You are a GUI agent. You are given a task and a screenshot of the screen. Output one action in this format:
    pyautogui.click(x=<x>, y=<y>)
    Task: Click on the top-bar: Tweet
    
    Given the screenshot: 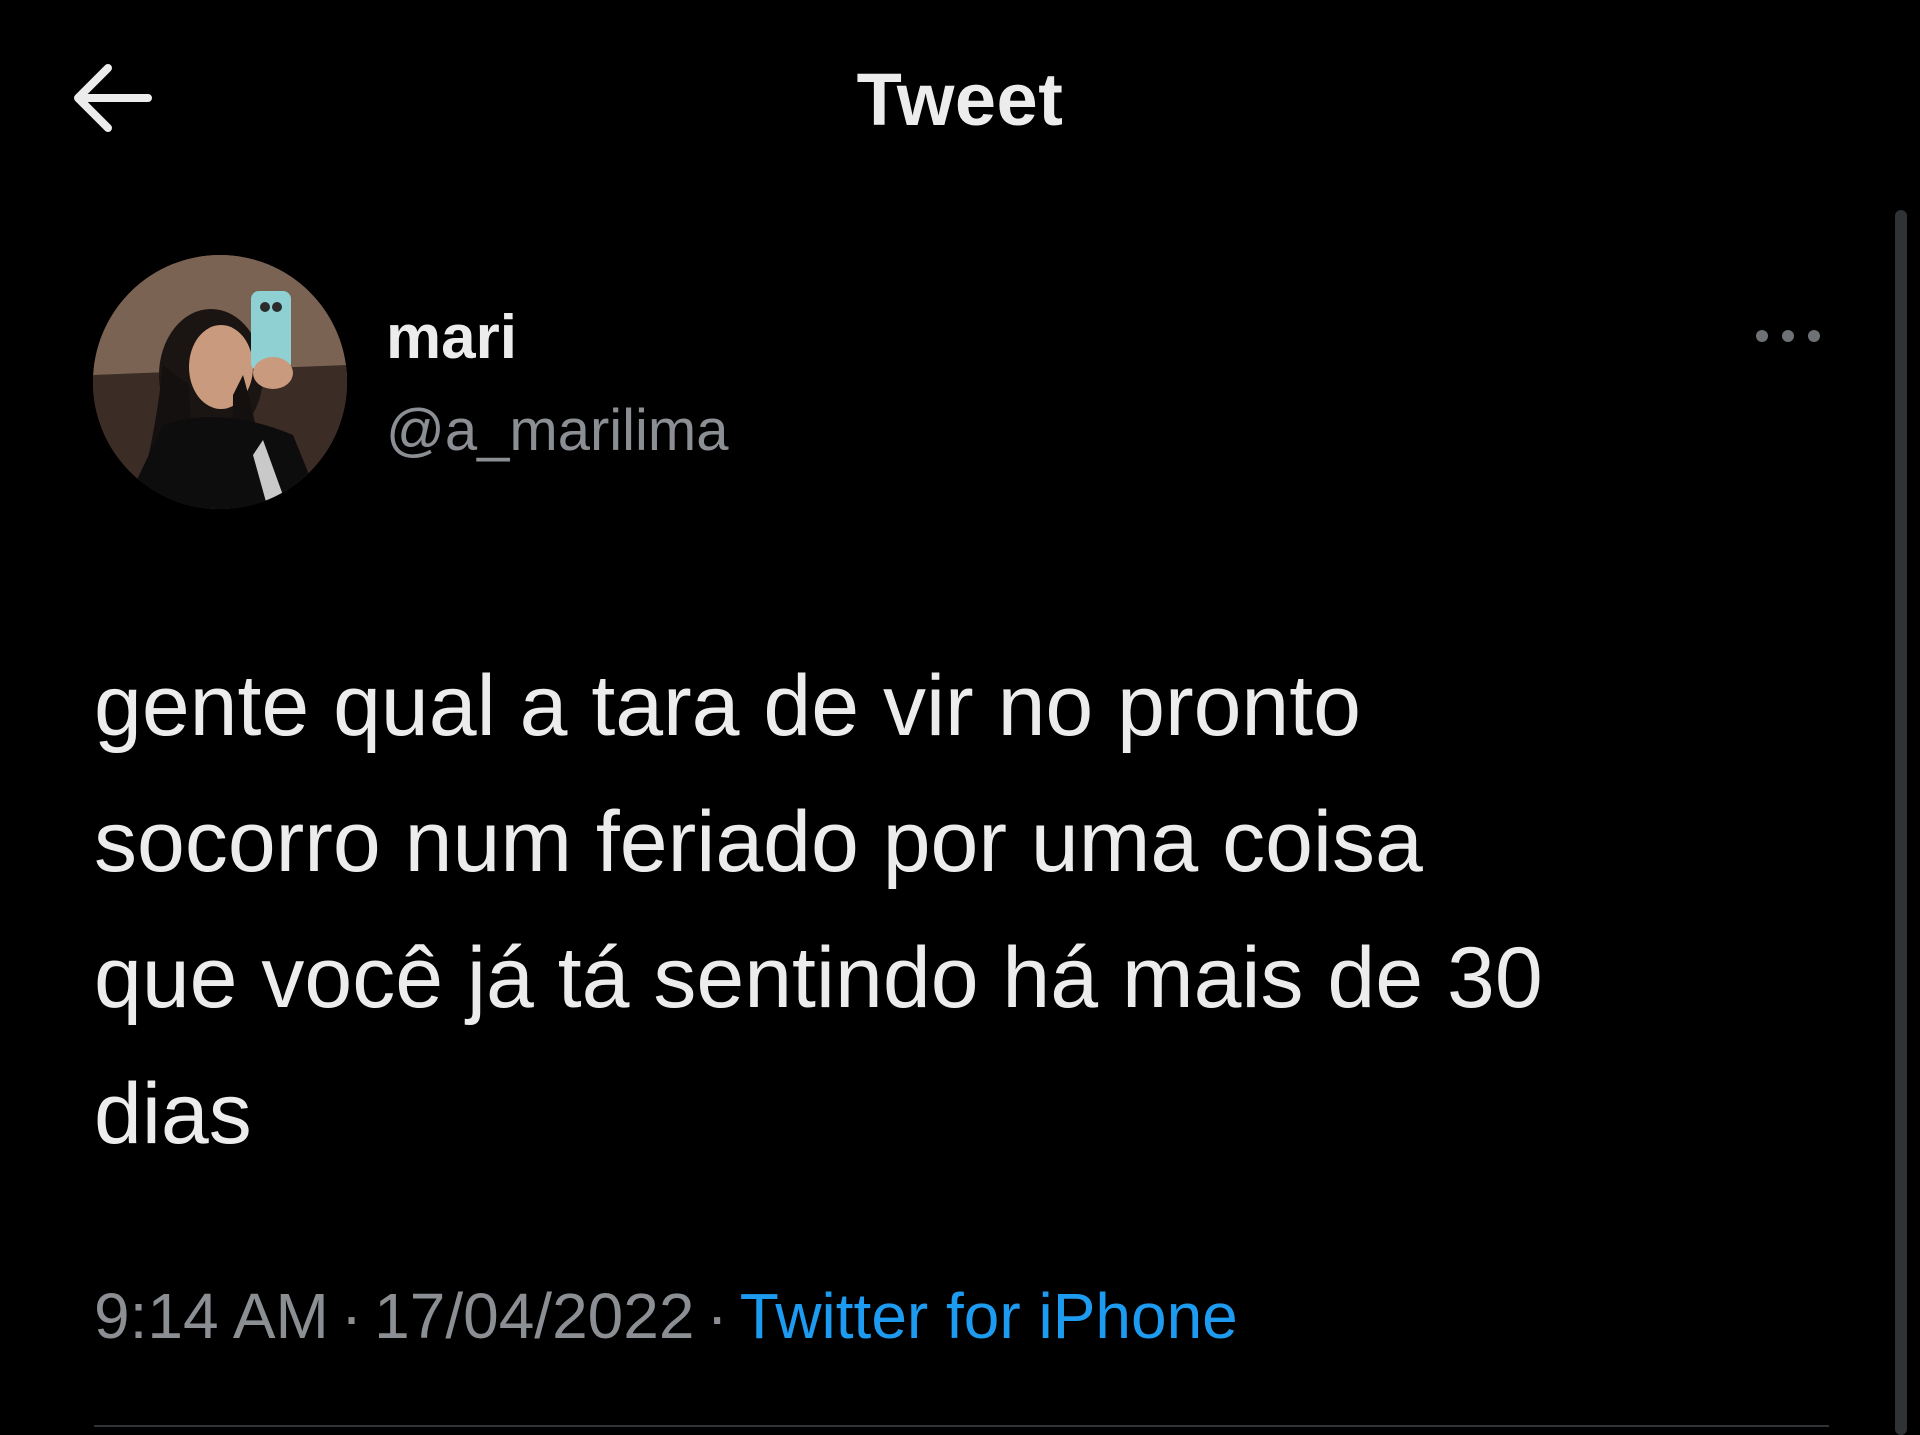 What is the action you would take?
    pyautogui.click(x=960, y=100)
    